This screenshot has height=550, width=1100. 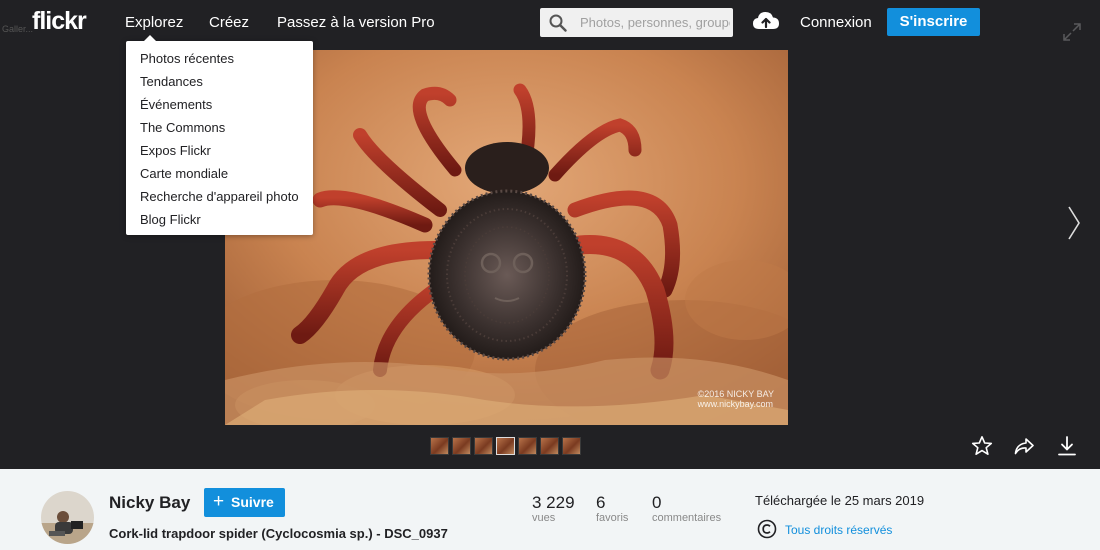 I want to click on author-avatar, so click(x=67, y=517).